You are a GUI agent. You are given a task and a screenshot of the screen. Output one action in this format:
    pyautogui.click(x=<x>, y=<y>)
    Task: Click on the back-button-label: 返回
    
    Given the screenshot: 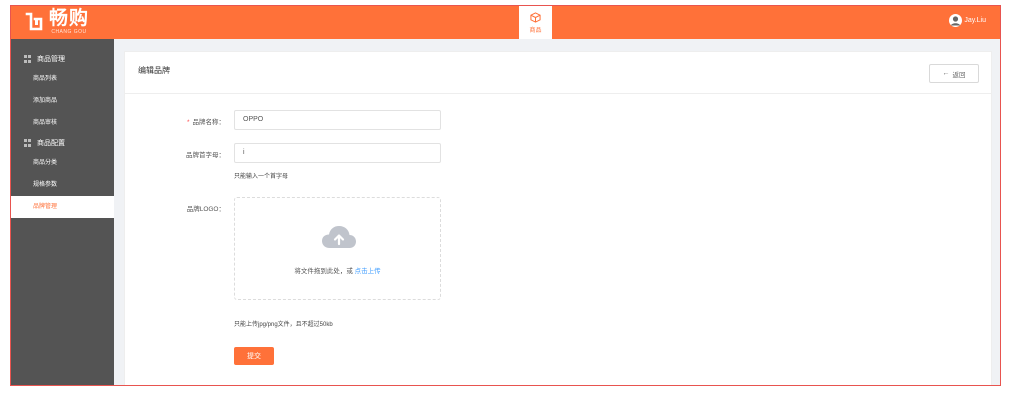 What is the action you would take?
    pyautogui.click(x=959, y=75)
    